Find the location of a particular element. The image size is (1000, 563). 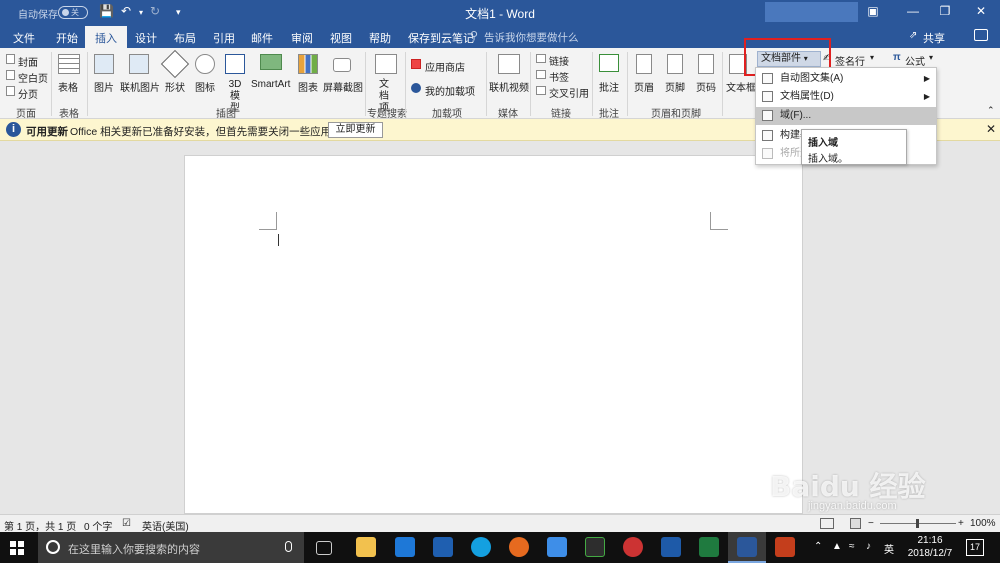

file-explorer-icon is located at coordinates (366, 547).